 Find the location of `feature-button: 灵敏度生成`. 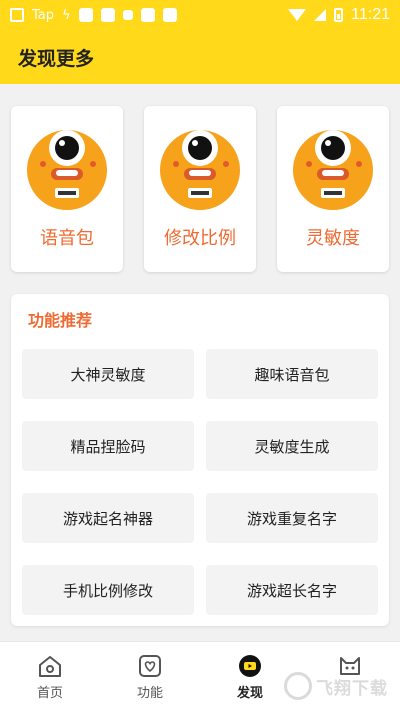

feature-button: 灵敏度生成 is located at coordinates (292, 446).